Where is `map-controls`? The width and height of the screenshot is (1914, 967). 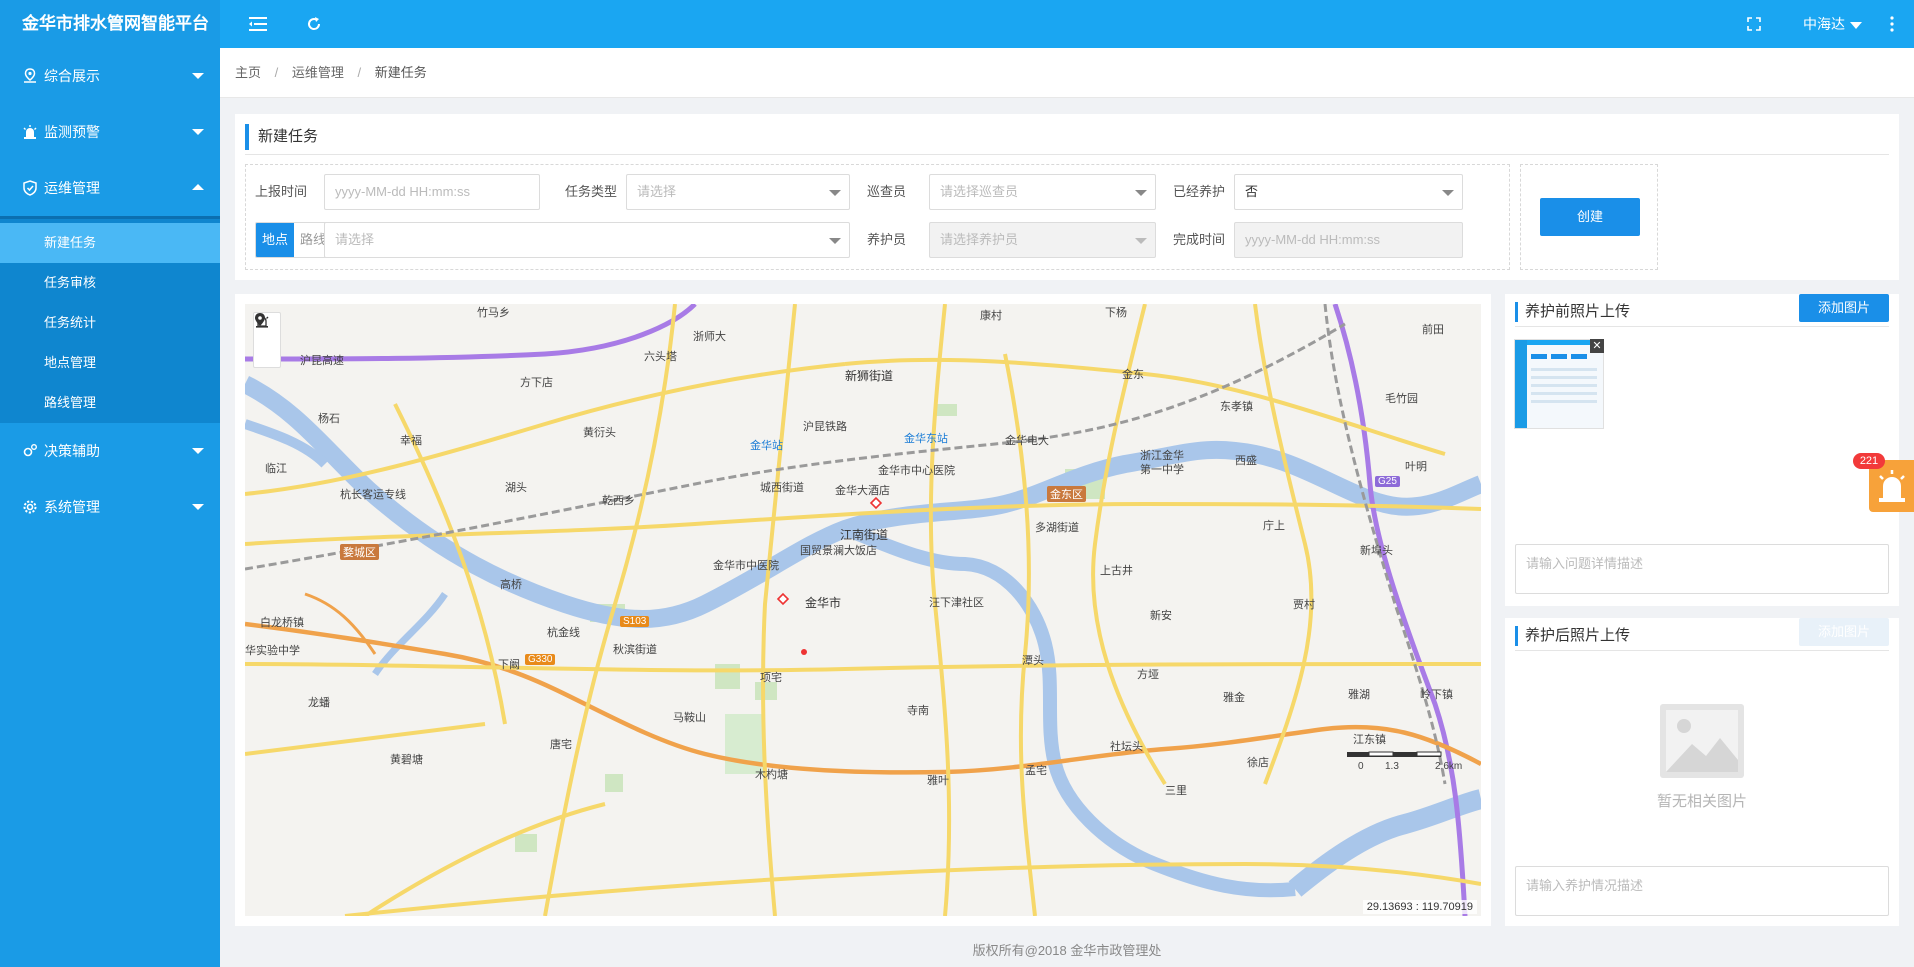 map-controls is located at coordinates (267, 340).